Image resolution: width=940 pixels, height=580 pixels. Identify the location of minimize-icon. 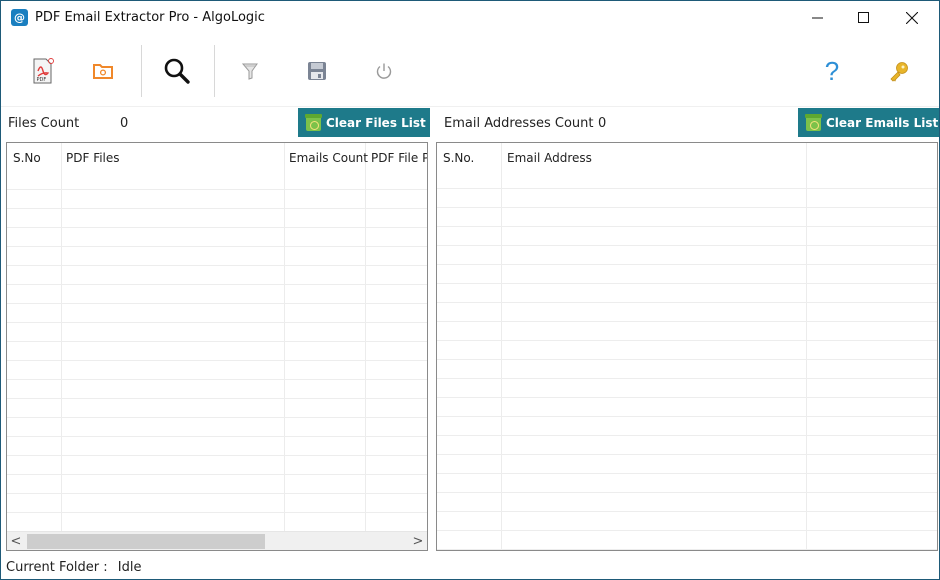
(817, 18).